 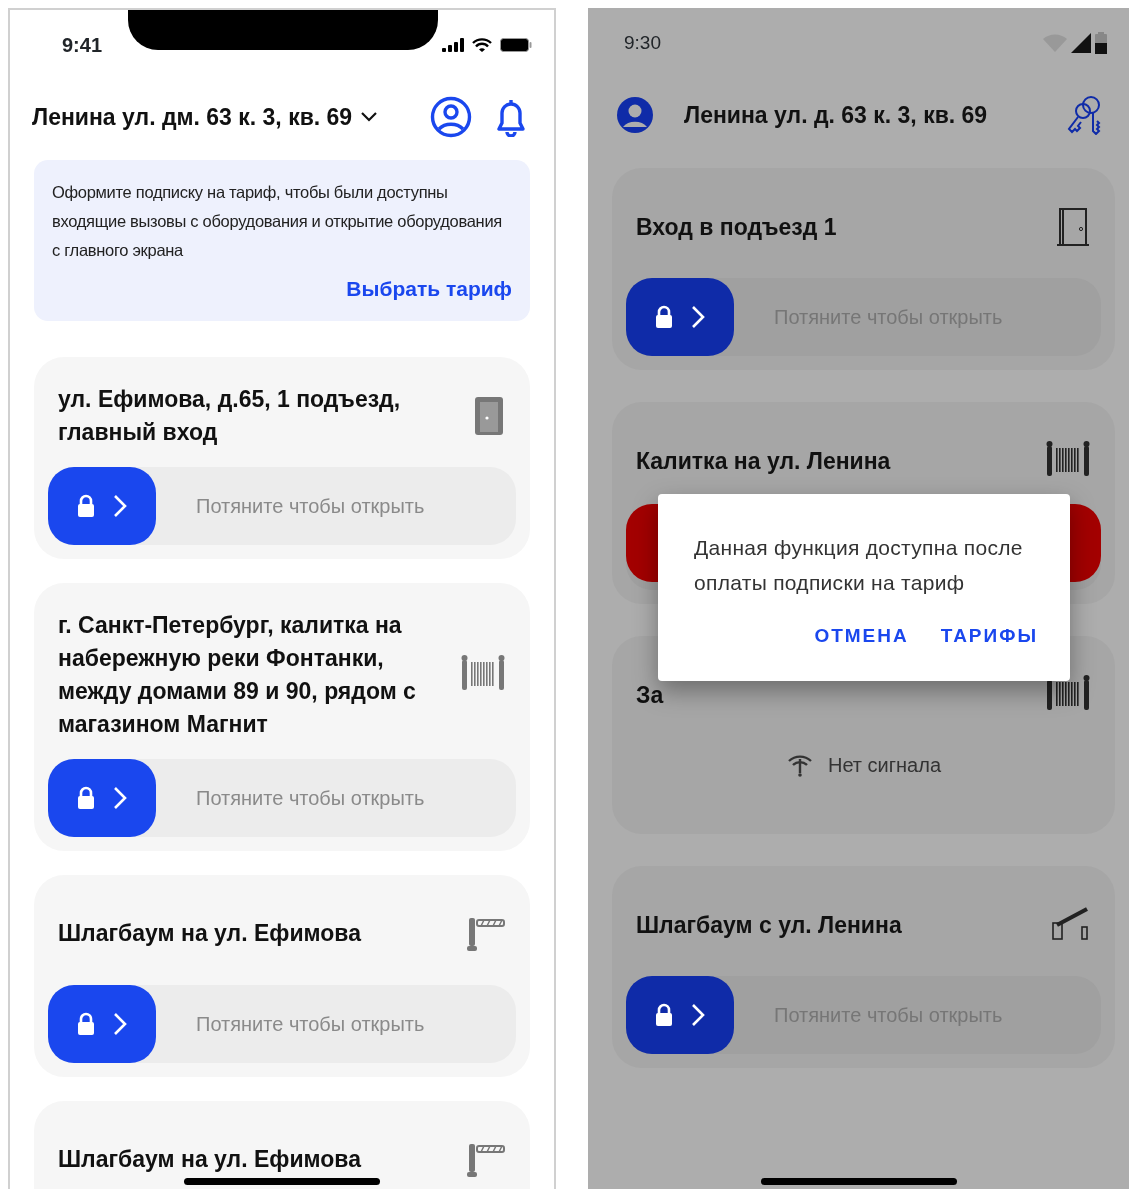 What do you see at coordinates (836, 115) in the screenshot?
I see `address-title: Ленина ул. д. 63 к. 3, кв. 69` at bounding box center [836, 115].